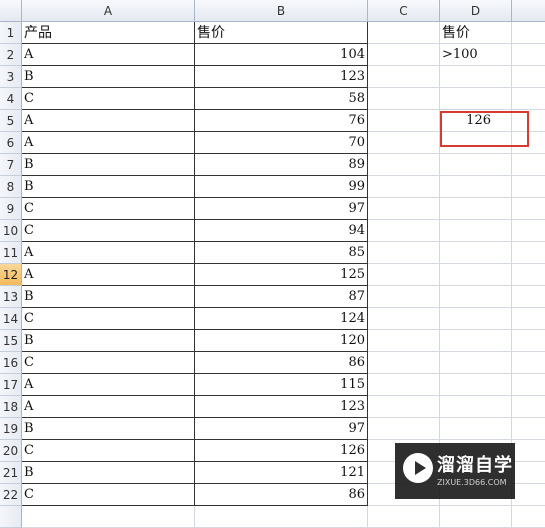  I want to click on cell-price: 104, so click(281, 55).